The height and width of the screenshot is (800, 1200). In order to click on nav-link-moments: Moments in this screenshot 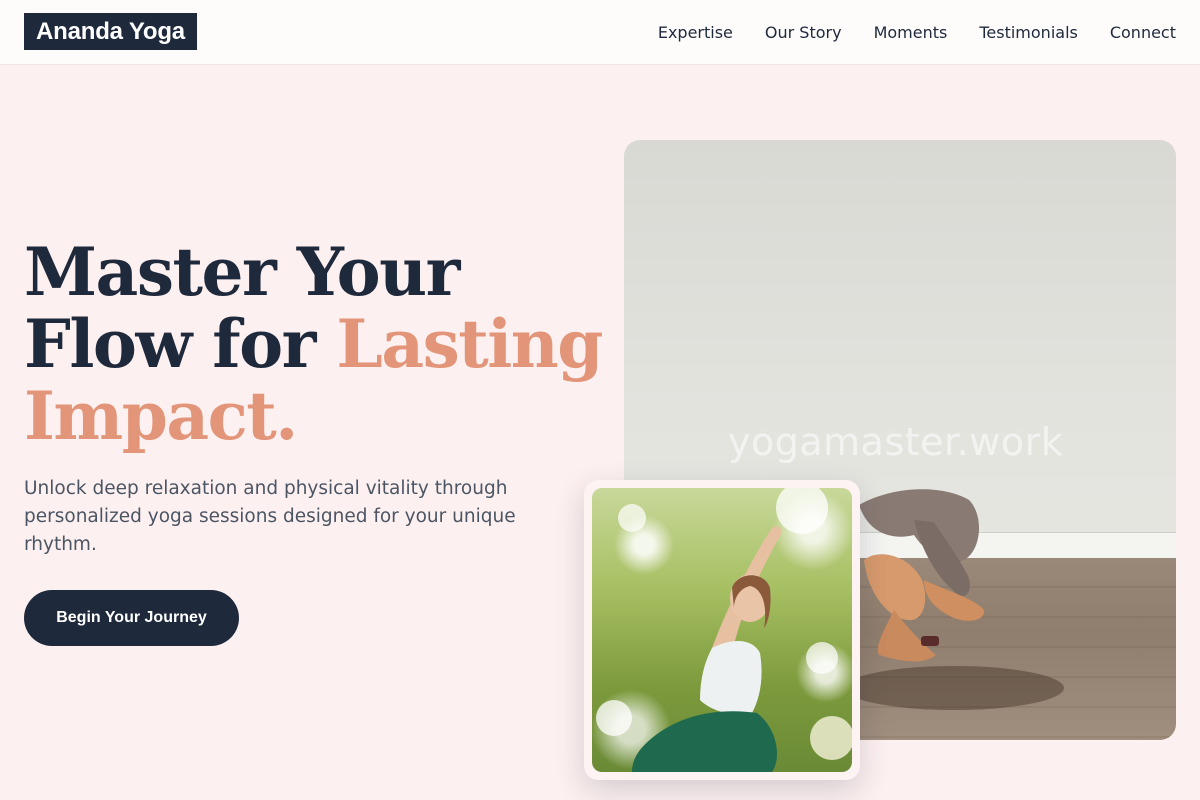, I will do `click(911, 32)`.